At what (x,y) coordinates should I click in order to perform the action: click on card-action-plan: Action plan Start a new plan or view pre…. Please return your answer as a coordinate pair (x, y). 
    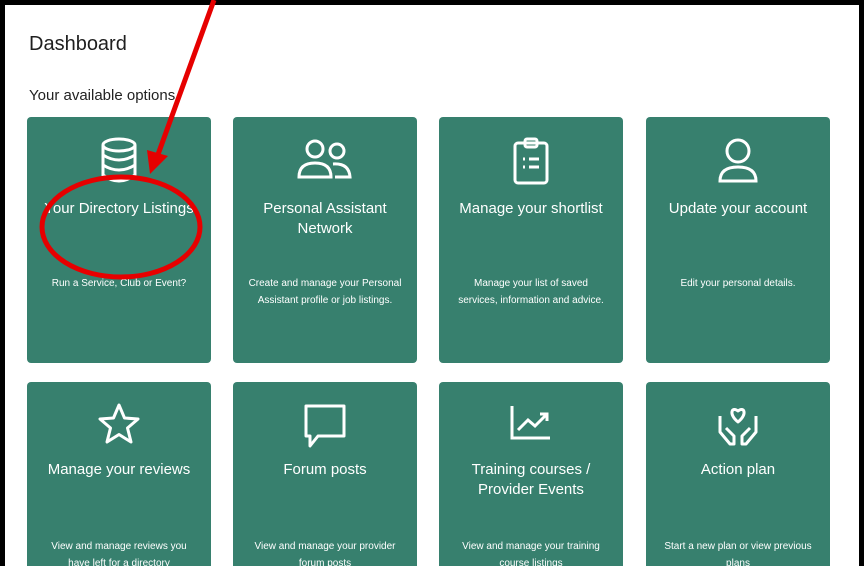
    Looking at the image, I should click on (738, 474).